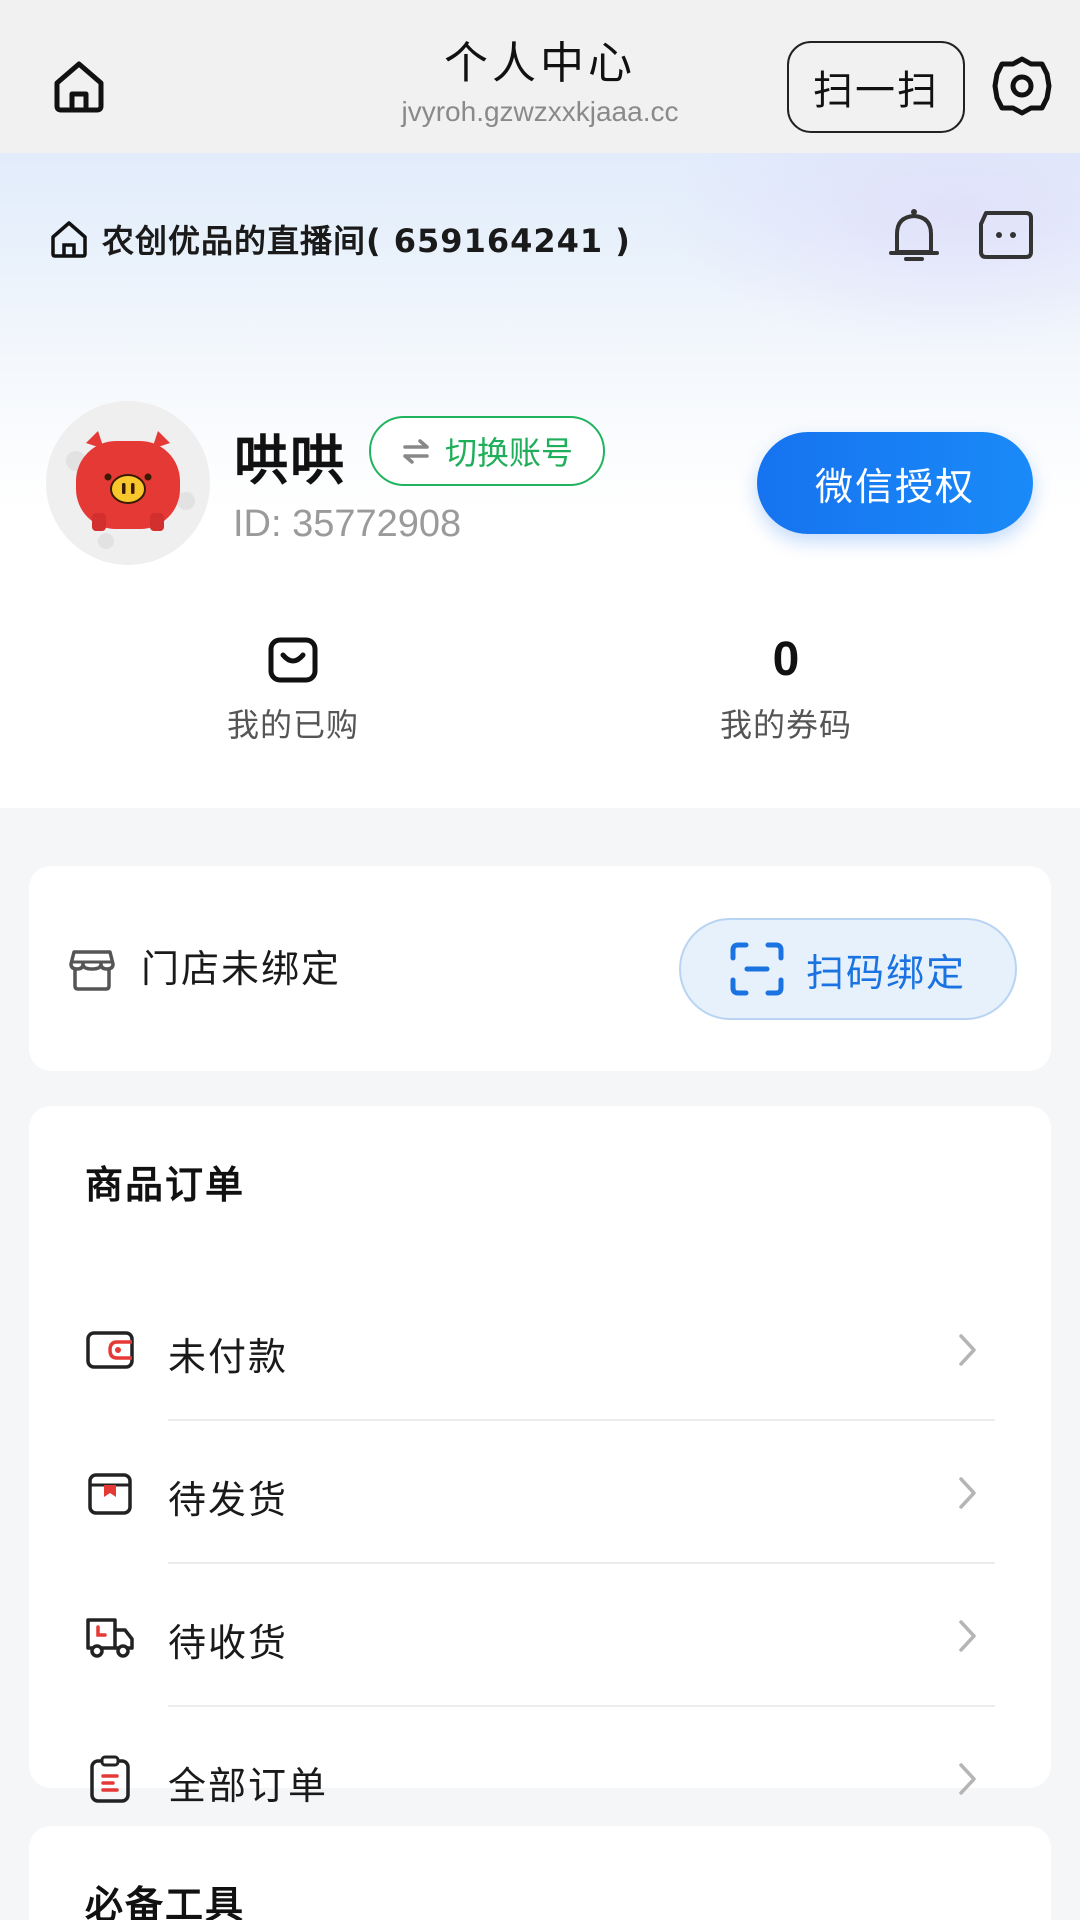 This screenshot has width=1080, height=1920. I want to click on order-row-label: 待收货, so click(228, 1643).